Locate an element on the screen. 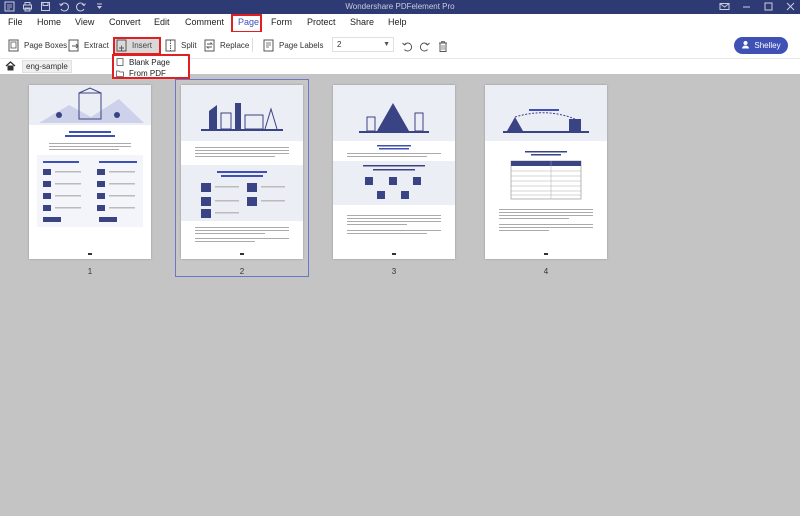 The height and width of the screenshot is (516, 800). rotate-right-button is located at coordinates (425, 46).